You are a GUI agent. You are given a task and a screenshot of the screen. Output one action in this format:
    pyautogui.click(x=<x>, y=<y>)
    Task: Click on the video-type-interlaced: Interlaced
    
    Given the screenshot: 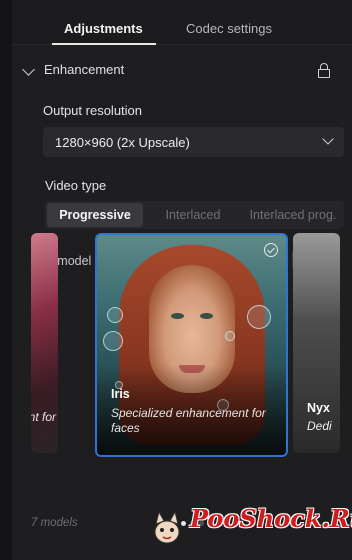 What is the action you would take?
    pyautogui.click(x=193, y=215)
    